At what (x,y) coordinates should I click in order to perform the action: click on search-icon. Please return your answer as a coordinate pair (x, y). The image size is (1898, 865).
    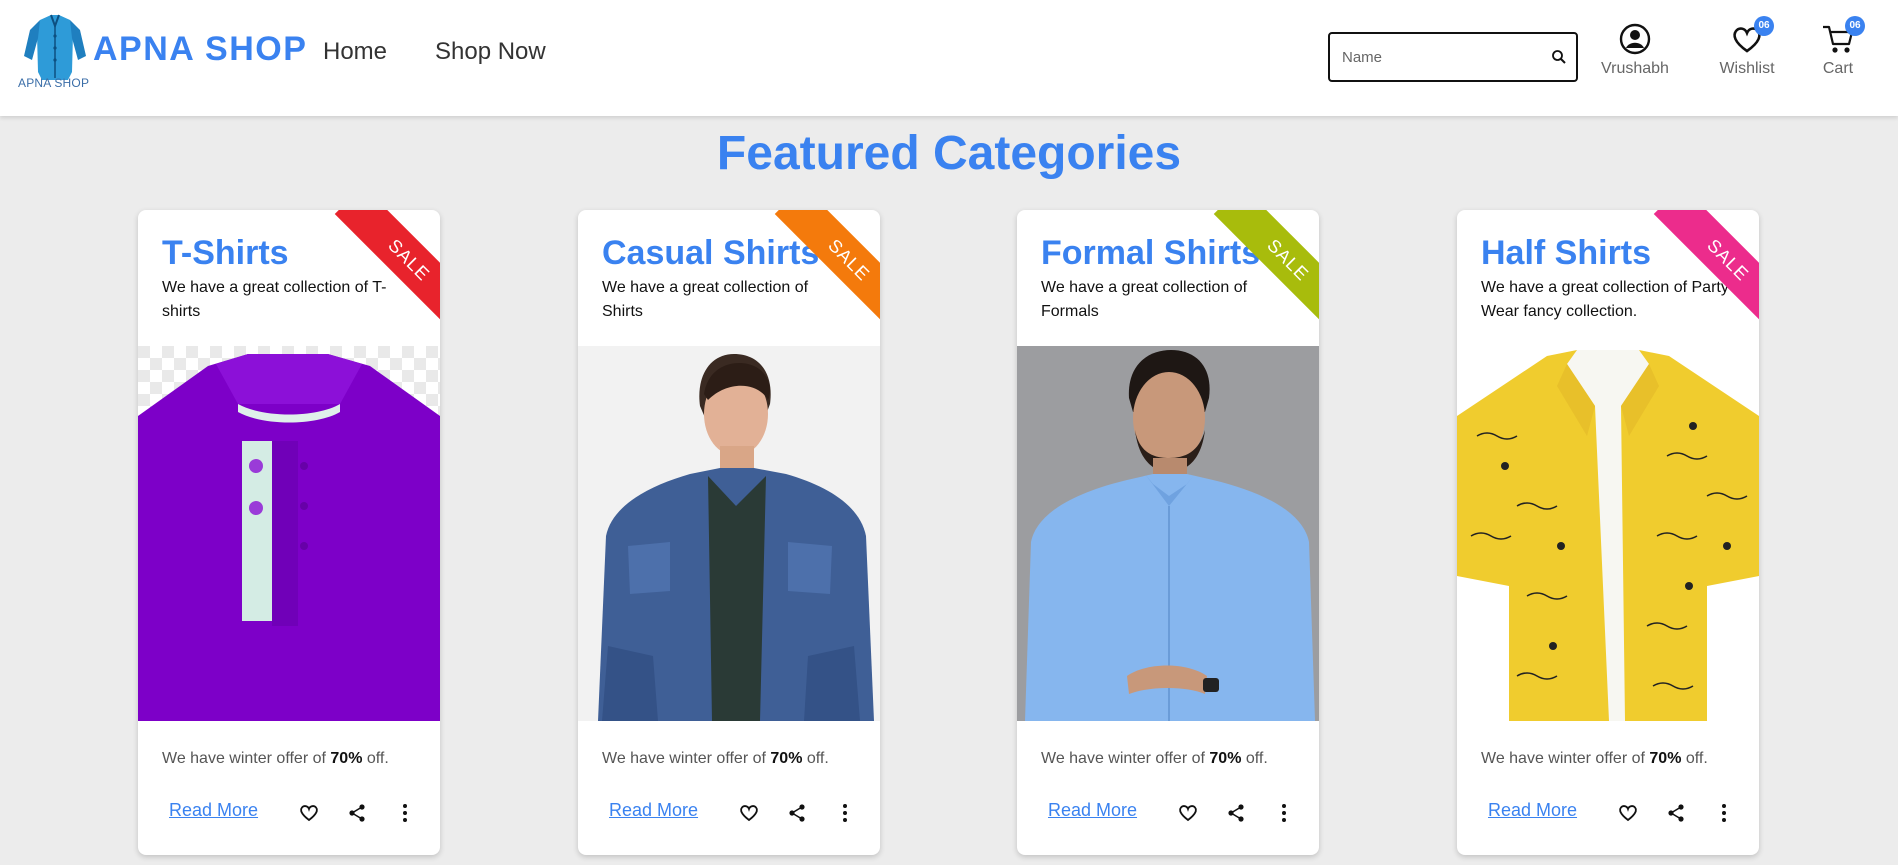
    Looking at the image, I should click on (1559, 57).